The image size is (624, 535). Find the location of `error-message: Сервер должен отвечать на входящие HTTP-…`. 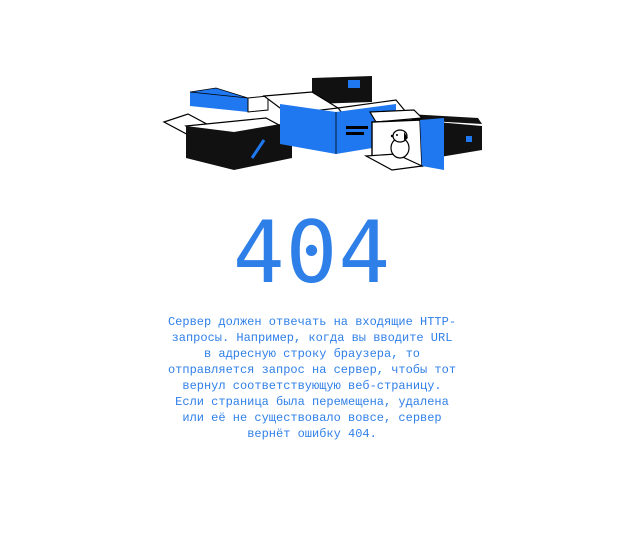

error-message: Сервер должен отвечать на входящие HTTP-… is located at coordinates (312, 378).